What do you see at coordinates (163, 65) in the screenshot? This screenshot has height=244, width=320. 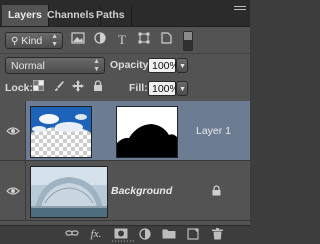 I see `opacity-field: 100%` at bounding box center [163, 65].